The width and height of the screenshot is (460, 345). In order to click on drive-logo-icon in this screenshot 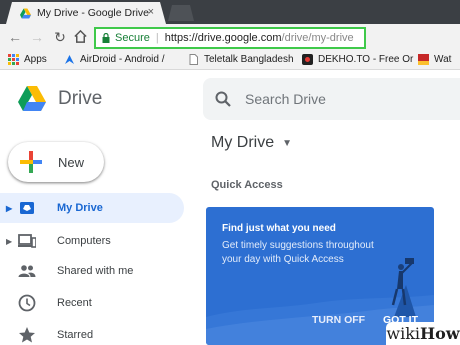, I will do `click(32, 98)`.